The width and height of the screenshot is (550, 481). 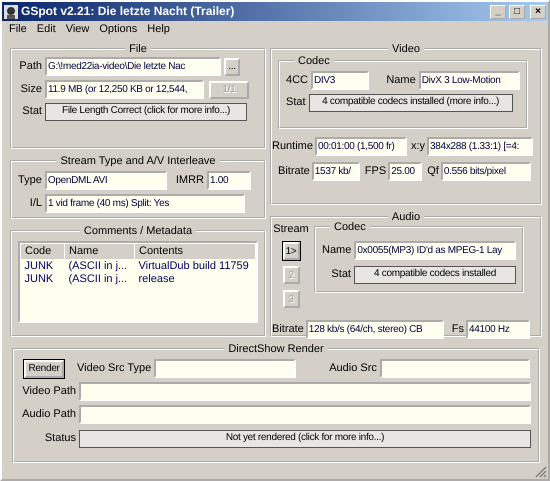 I want to click on stream-button: 1>, so click(x=291, y=251).